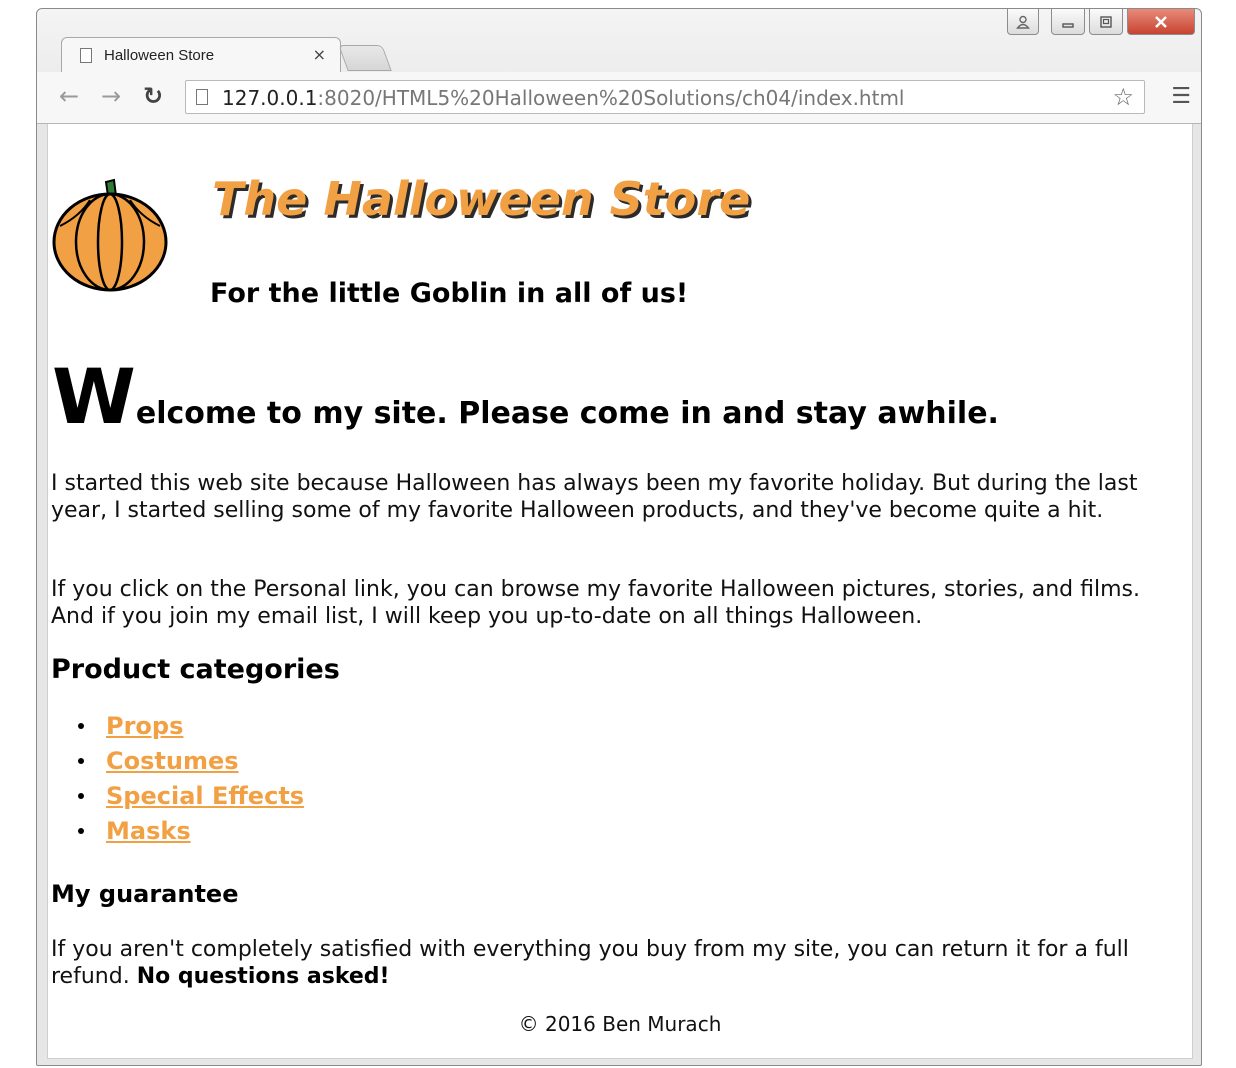 This screenshot has width=1236, height=1068. I want to click on category-link-props: Props, so click(144, 726).